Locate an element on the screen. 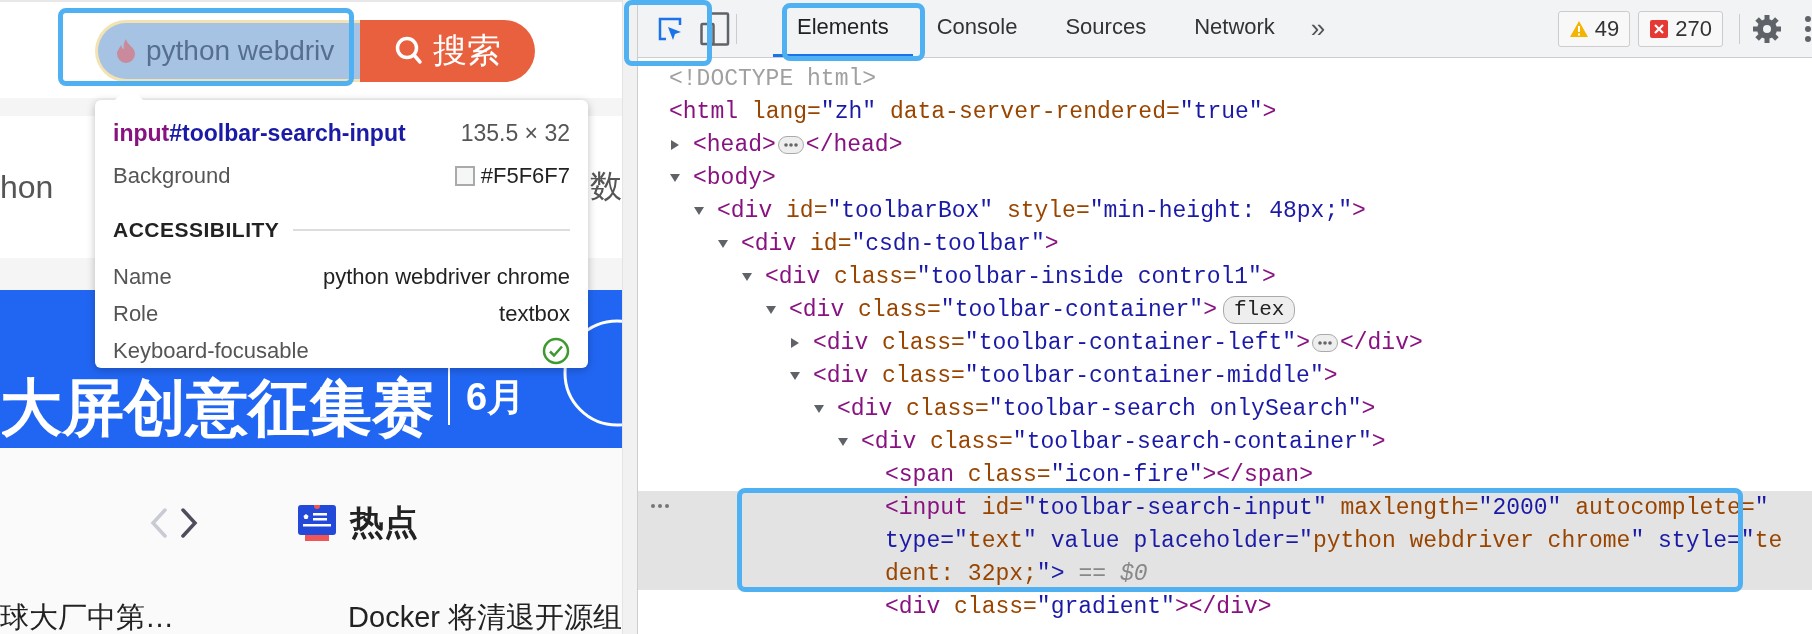 The image size is (1812, 634). selection-marker: == $0 is located at coordinates (1113, 573).